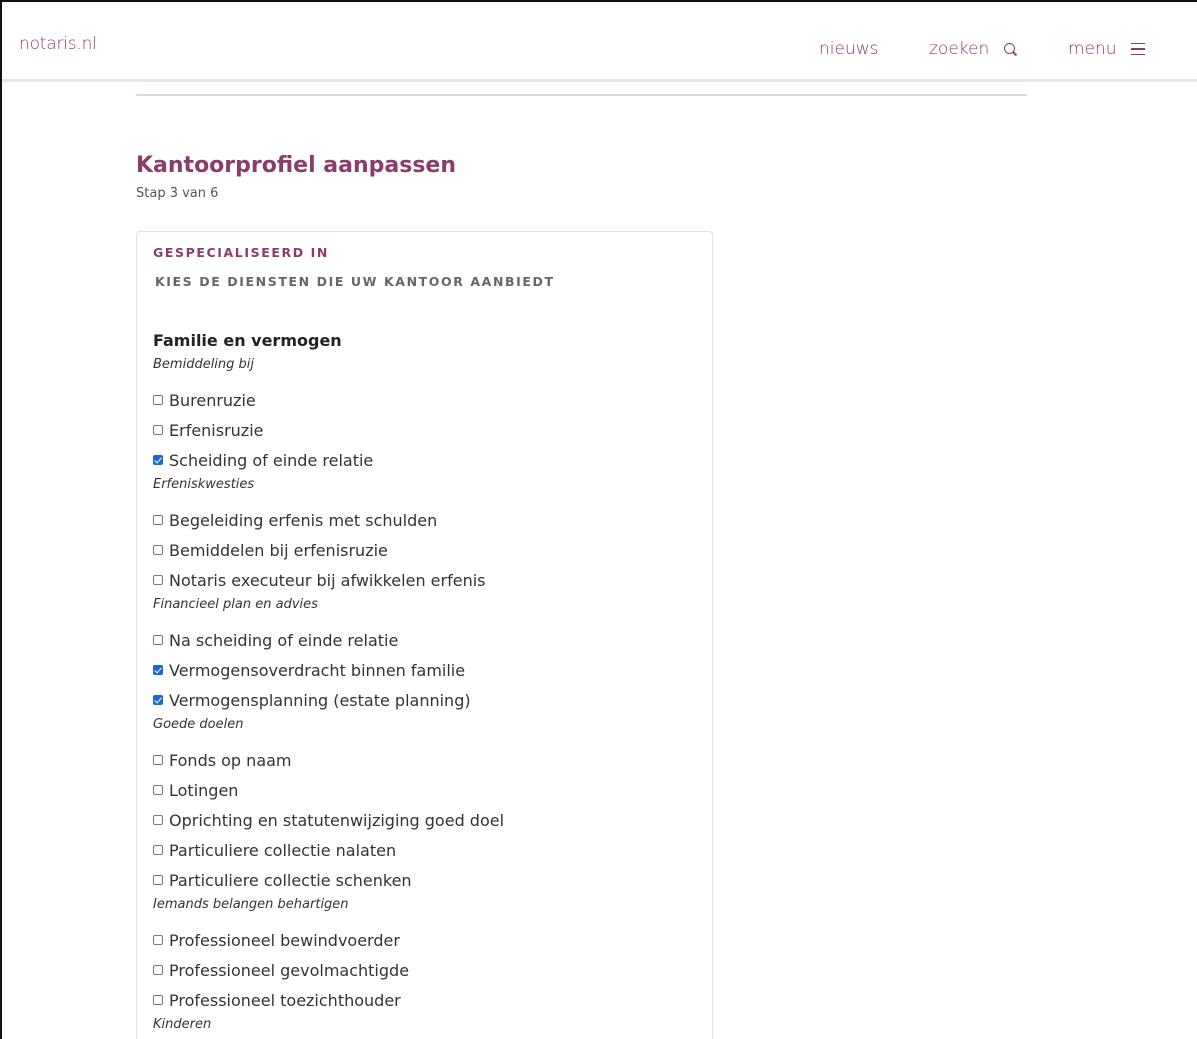 This screenshot has height=1039, width=1197. I want to click on section-label: Erfeniskwesties, so click(204, 484).